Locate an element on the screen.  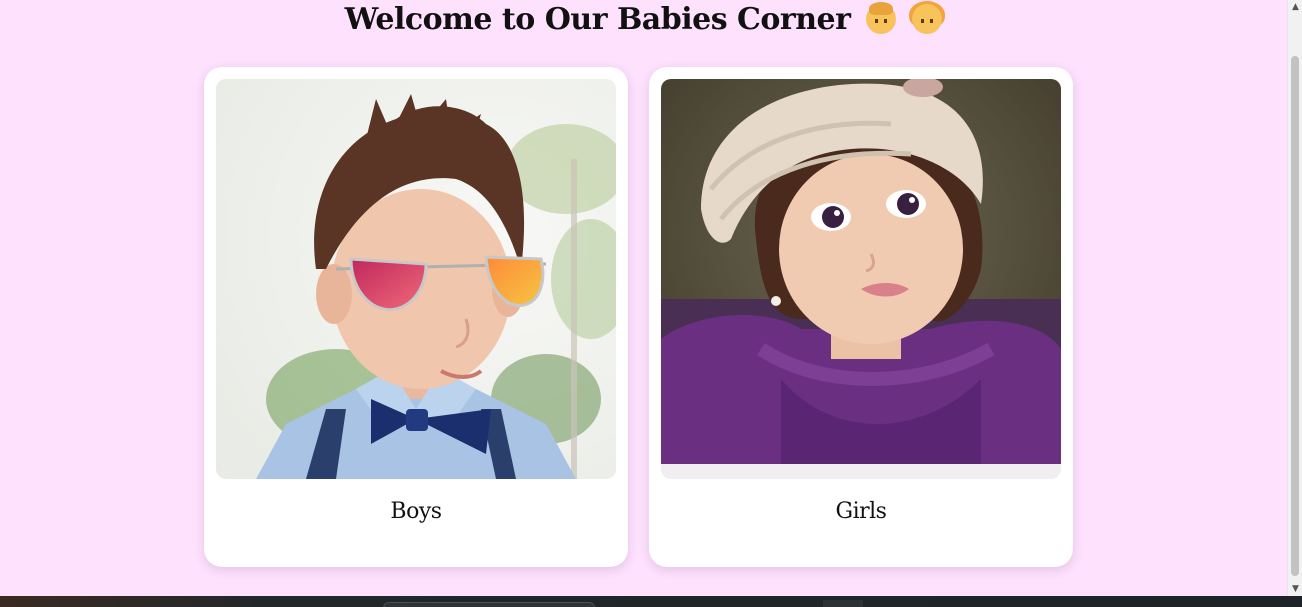
taskbar-app-icon is located at coordinates (843, 603).